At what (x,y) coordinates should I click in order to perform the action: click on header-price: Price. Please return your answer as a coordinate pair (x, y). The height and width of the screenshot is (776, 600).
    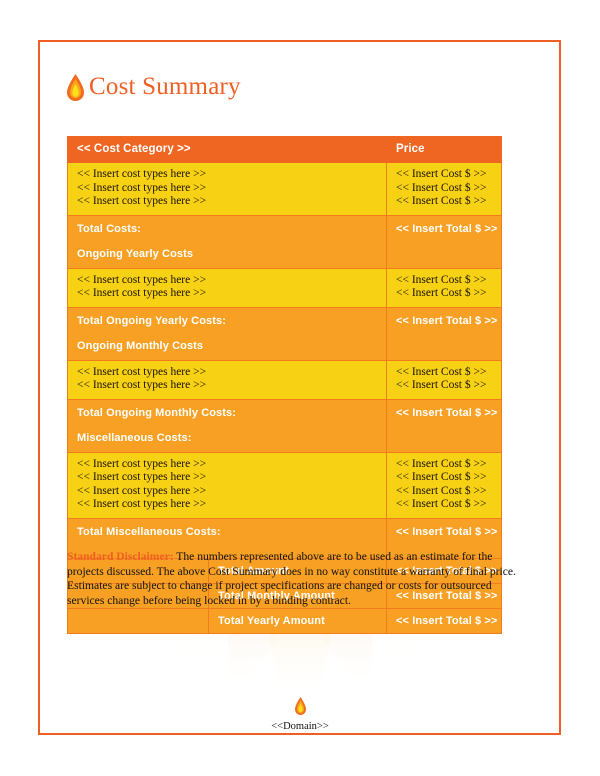
    Looking at the image, I should click on (444, 149).